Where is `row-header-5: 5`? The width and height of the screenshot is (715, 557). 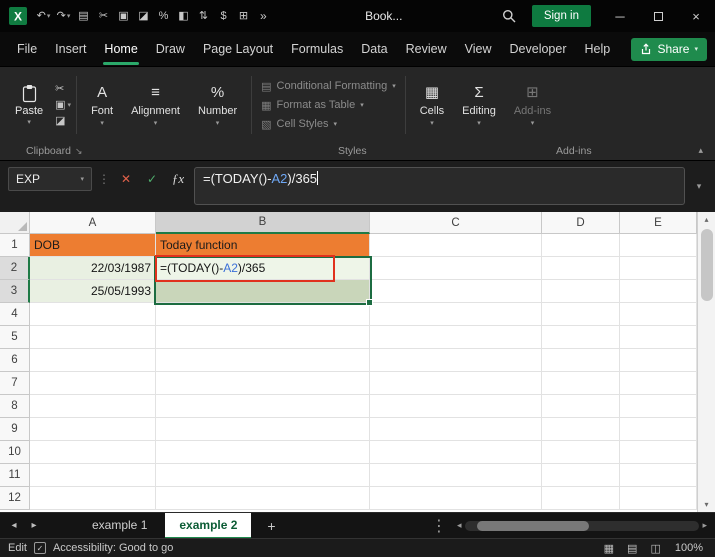 row-header-5: 5 is located at coordinates (15, 337).